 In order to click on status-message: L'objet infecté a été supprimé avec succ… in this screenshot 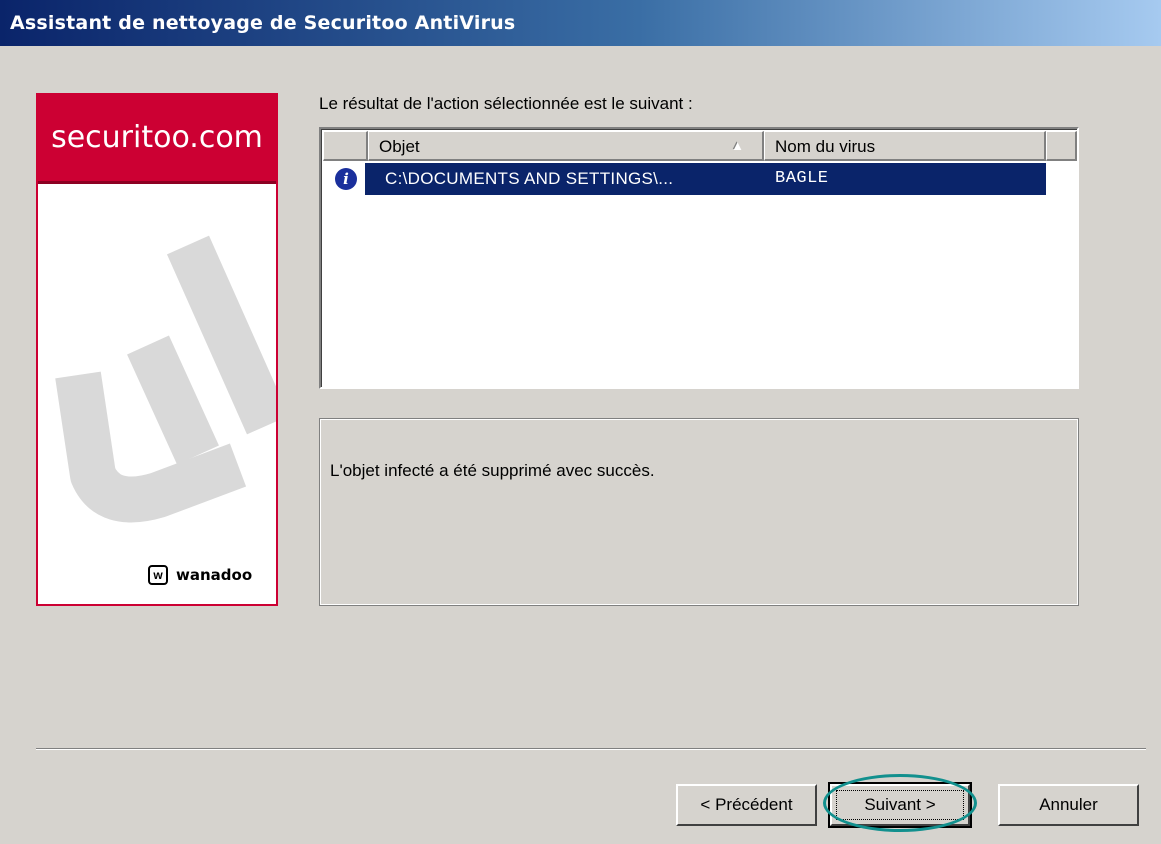, I will do `click(492, 470)`.